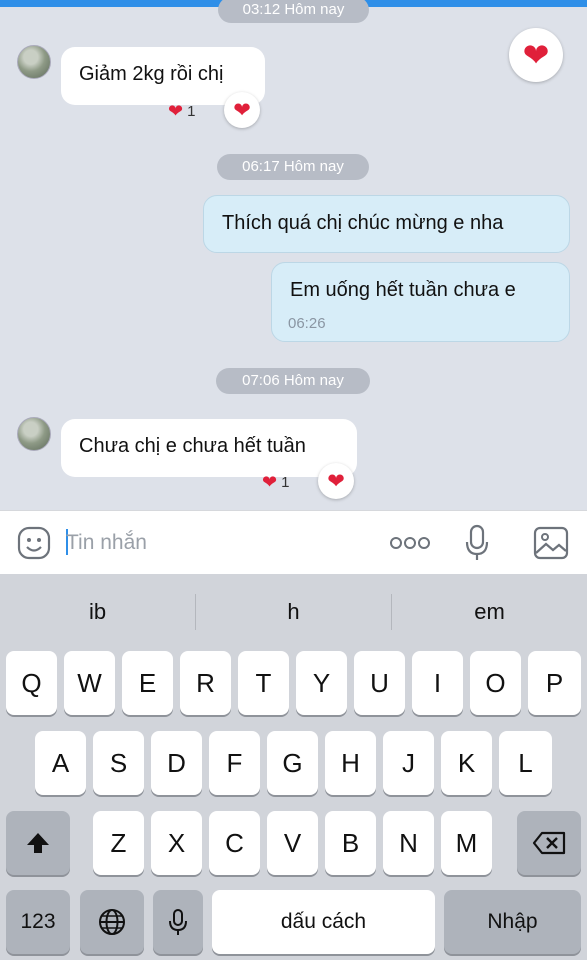  What do you see at coordinates (292, 763) in the screenshot?
I see `key-g: G` at bounding box center [292, 763].